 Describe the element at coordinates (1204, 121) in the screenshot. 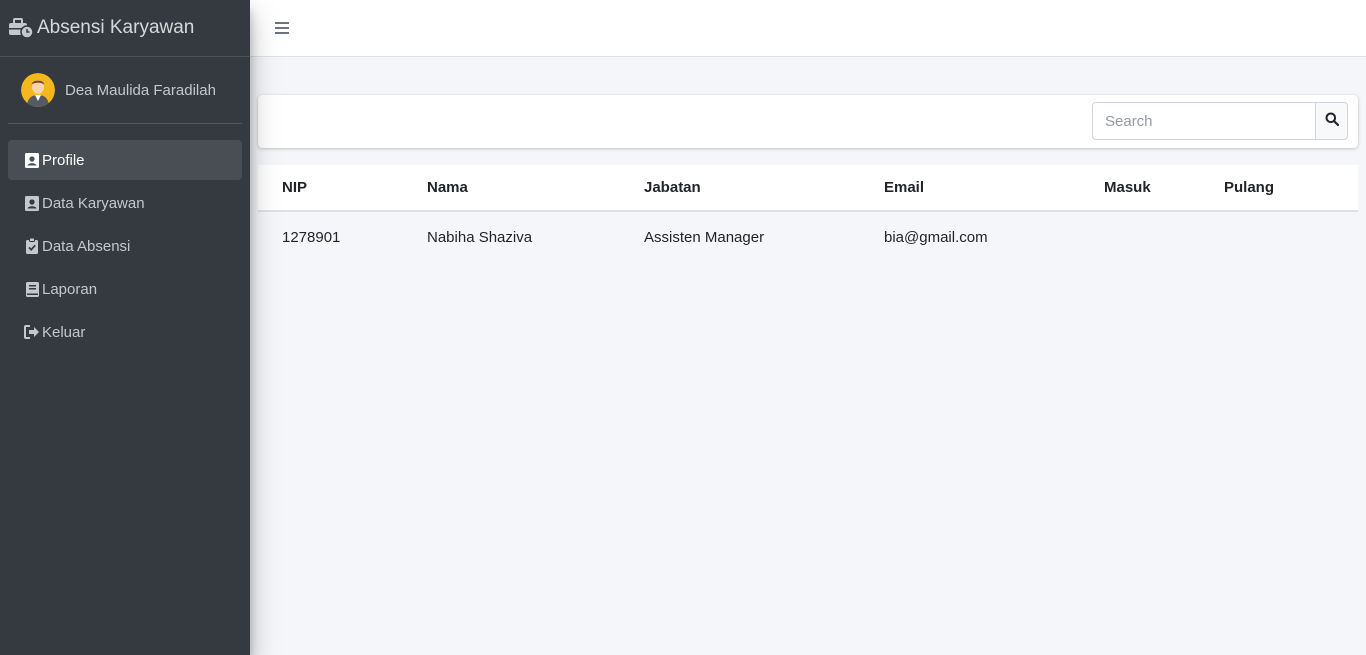

I see `search-input` at that location.